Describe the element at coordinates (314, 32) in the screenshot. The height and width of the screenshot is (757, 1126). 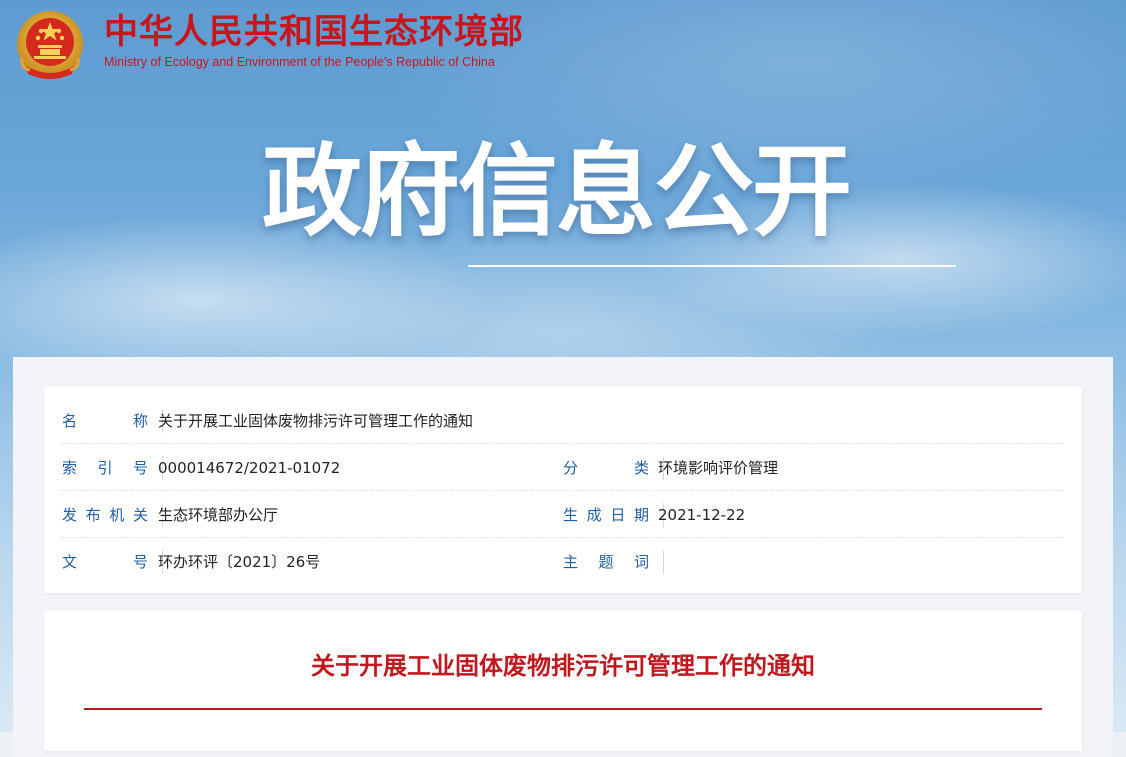
I see `site-name-cn: 中华人民共和国生态环境部` at that location.